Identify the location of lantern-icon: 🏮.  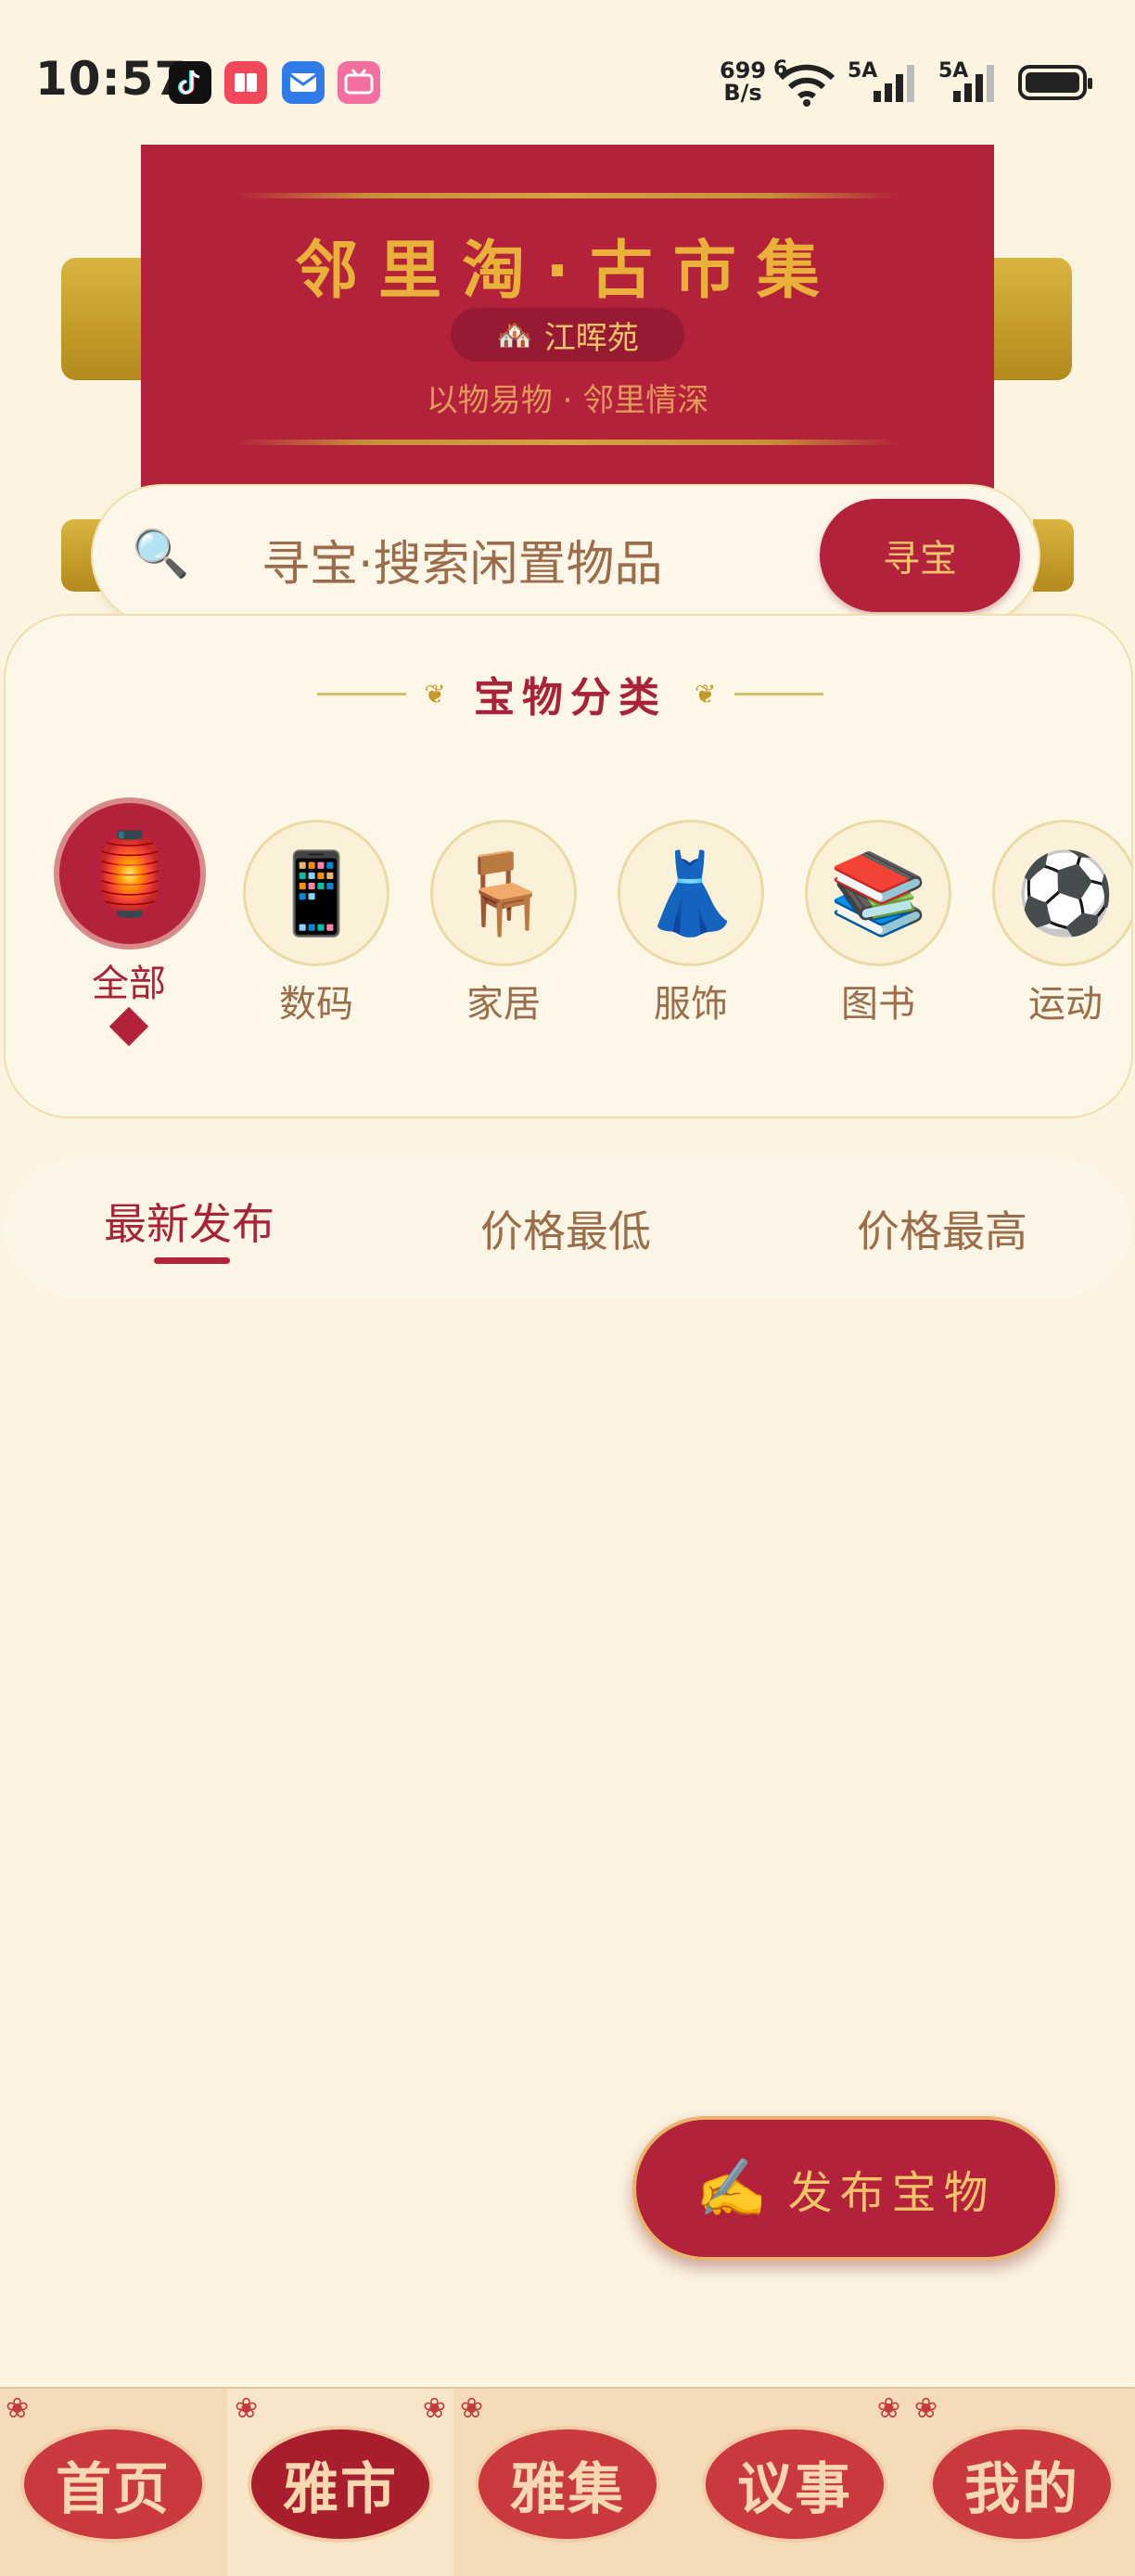
(130, 873).